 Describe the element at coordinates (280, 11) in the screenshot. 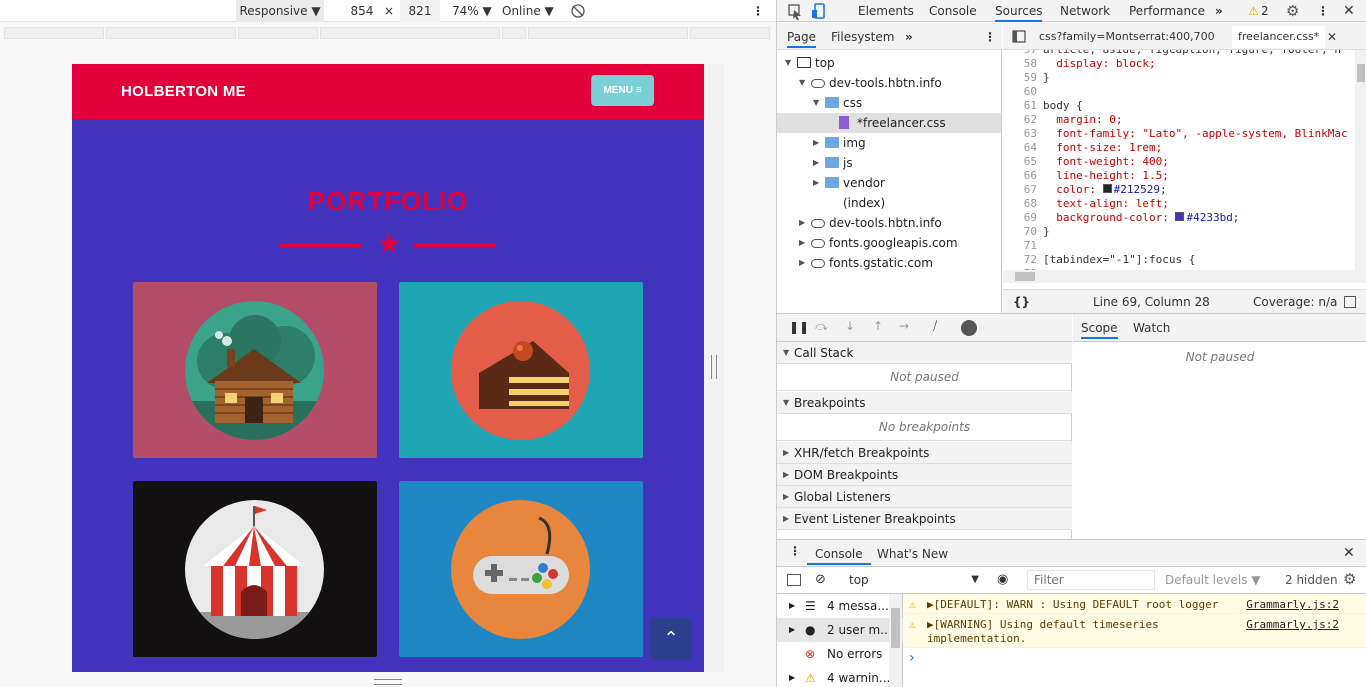

I see `device-select: Responsive ▼` at that location.